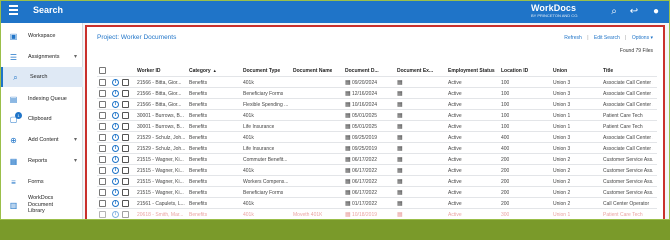 The width and height of the screenshot is (670, 240). I want to click on sidebar-item-indexing-queue: ▤ Indexing Queue, so click(42, 99).